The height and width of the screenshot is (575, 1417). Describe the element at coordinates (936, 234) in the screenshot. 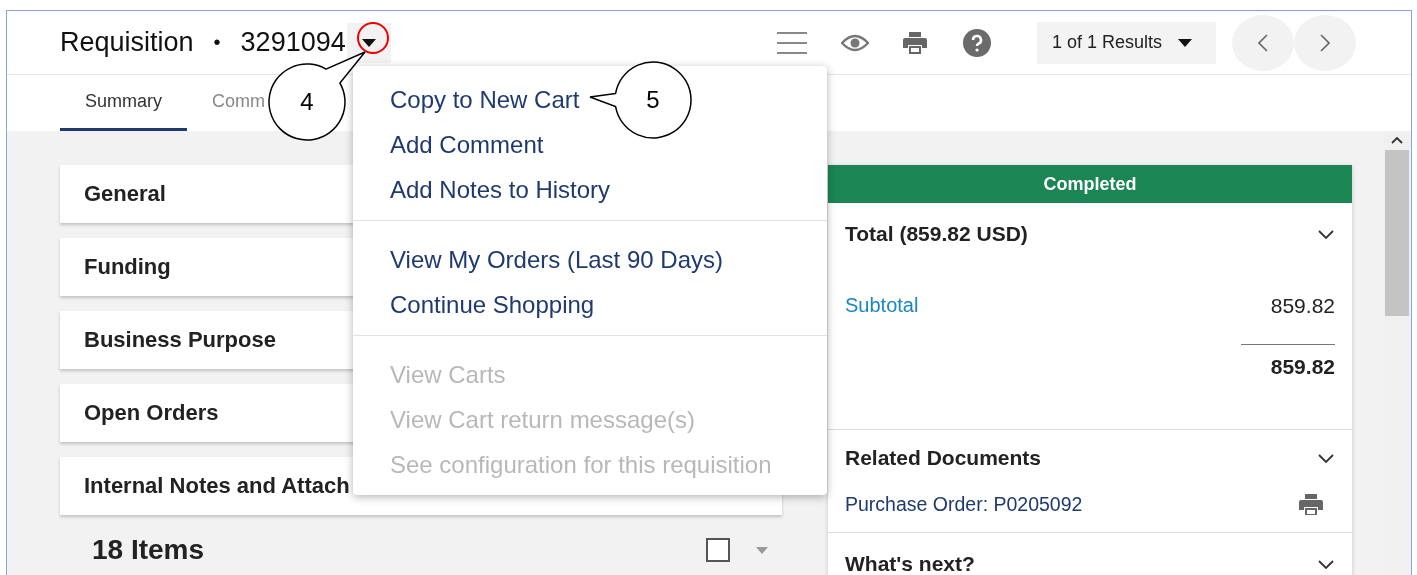

I see `section-title: Total (859.82 USD)` at that location.